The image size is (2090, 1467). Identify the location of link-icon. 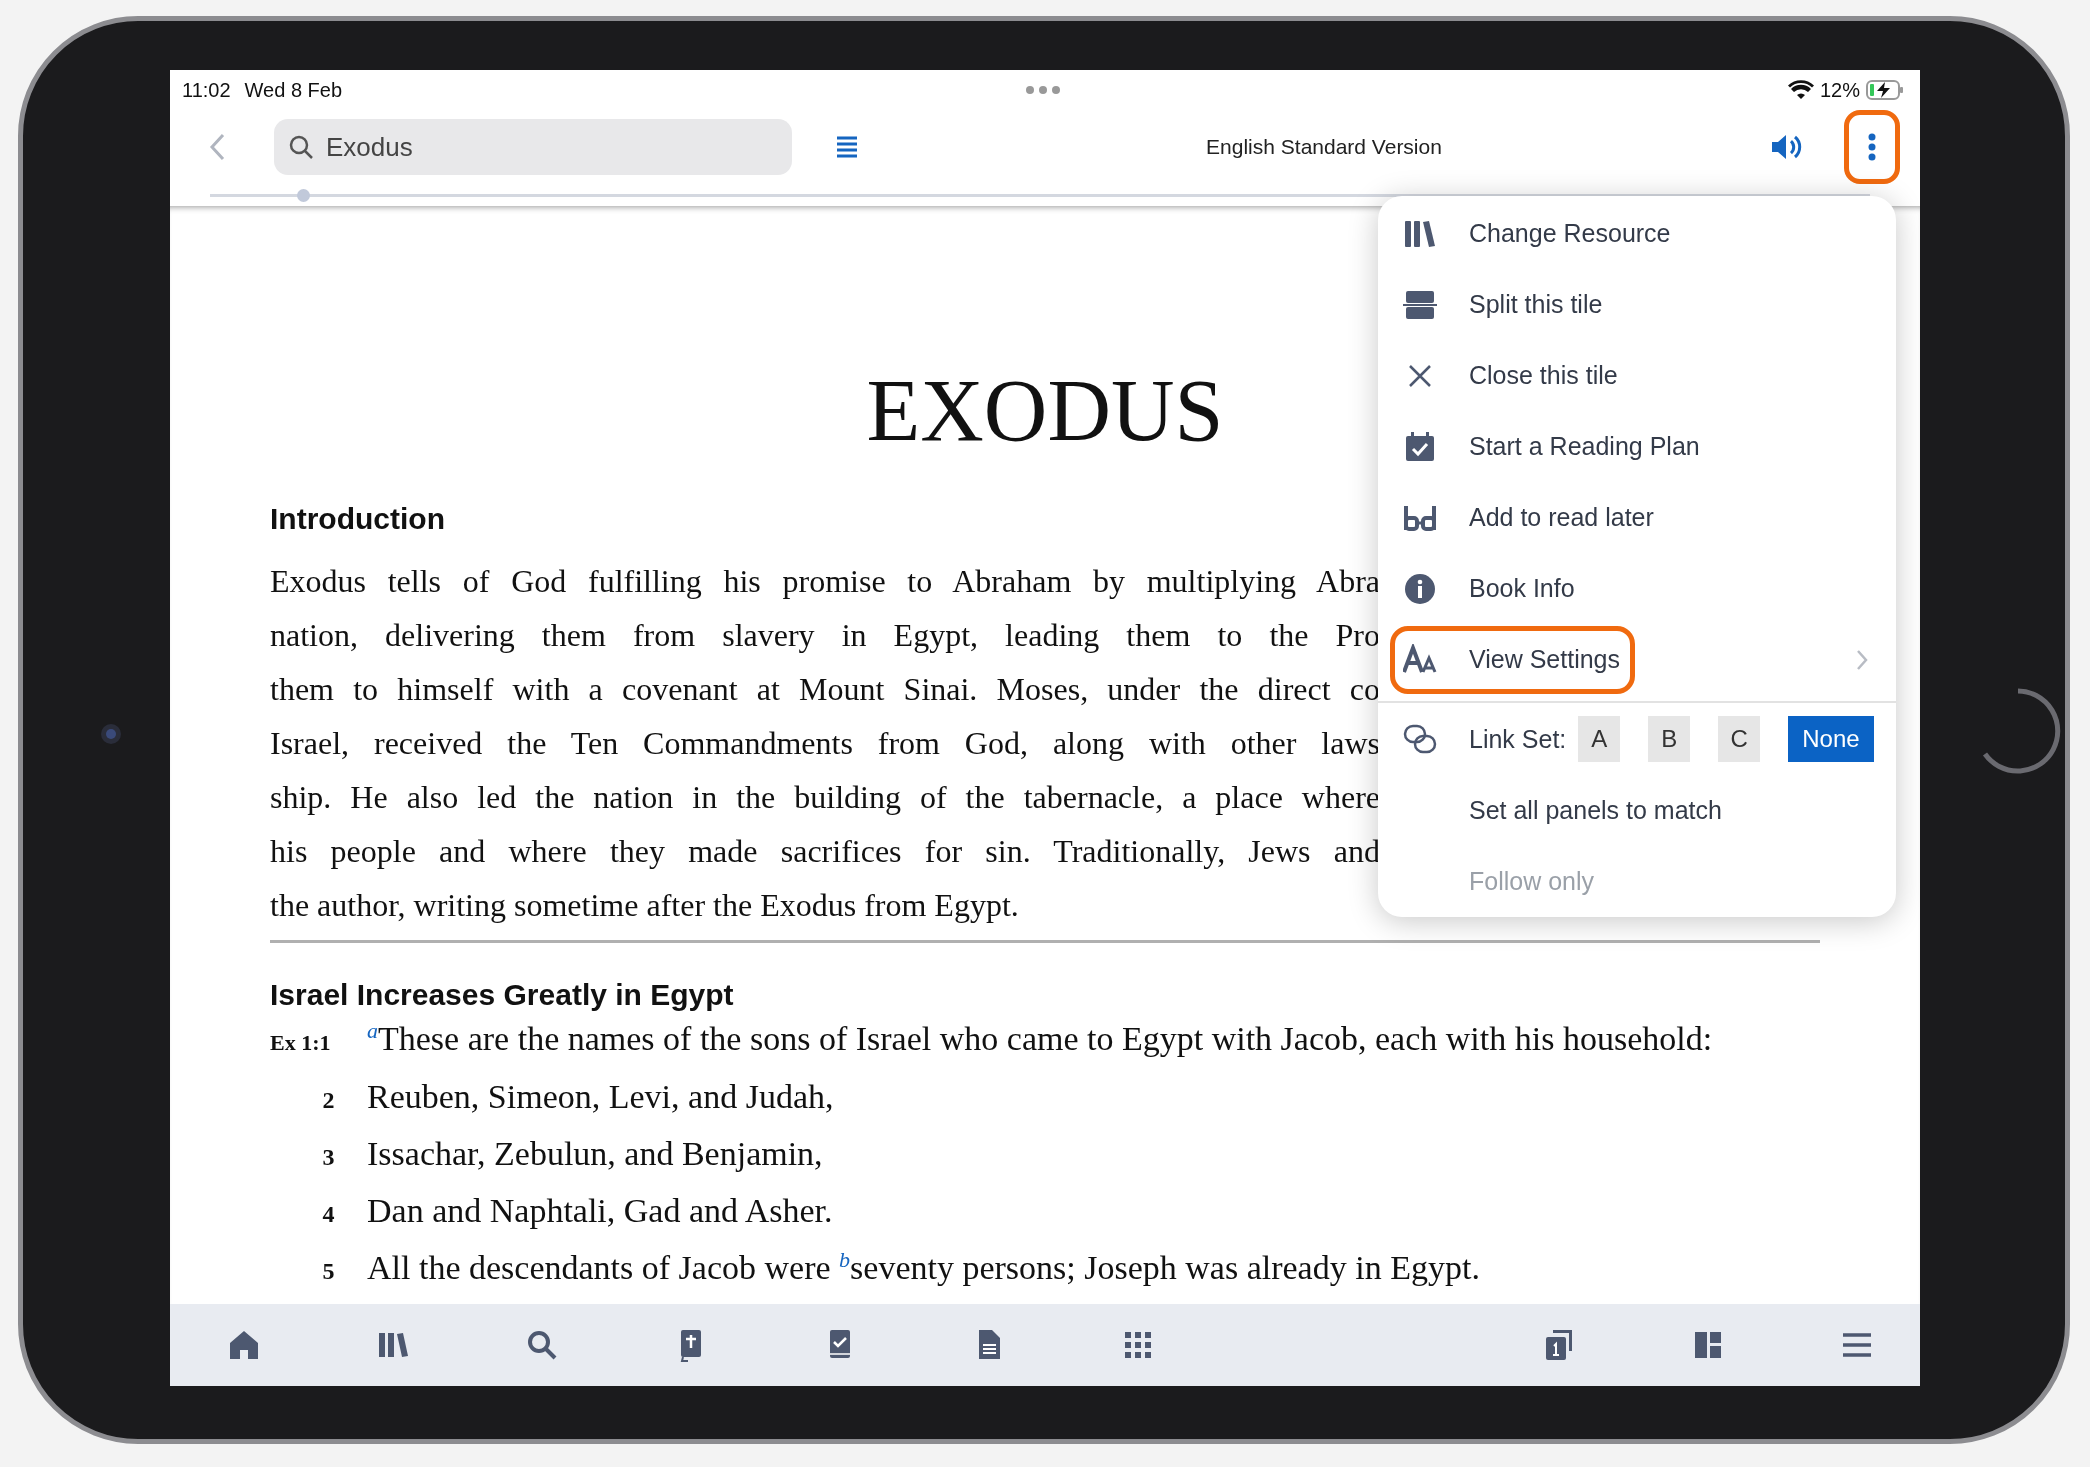
(1420, 739).